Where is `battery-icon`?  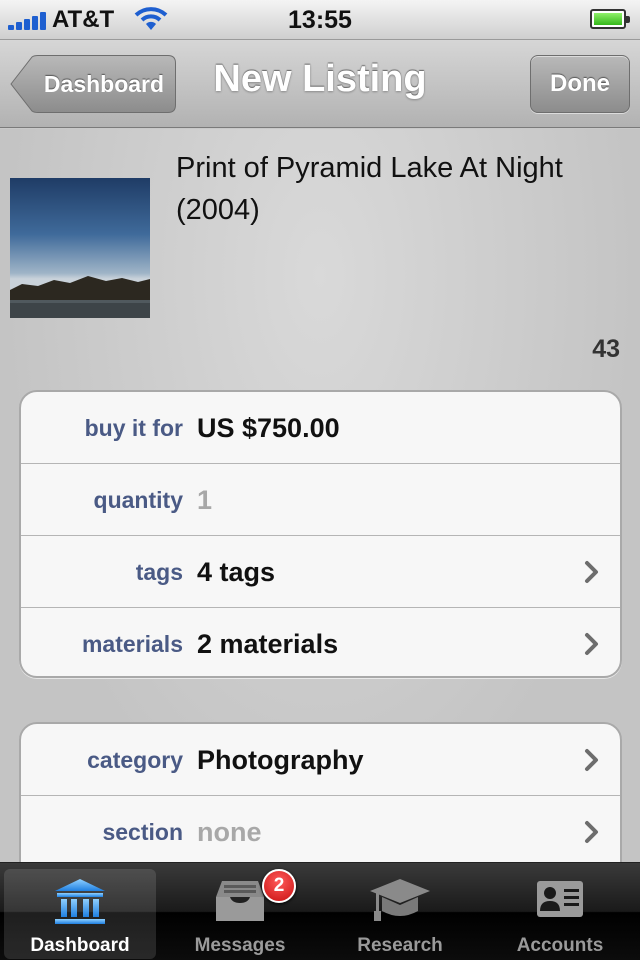 battery-icon is located at coordinates (610, 19).